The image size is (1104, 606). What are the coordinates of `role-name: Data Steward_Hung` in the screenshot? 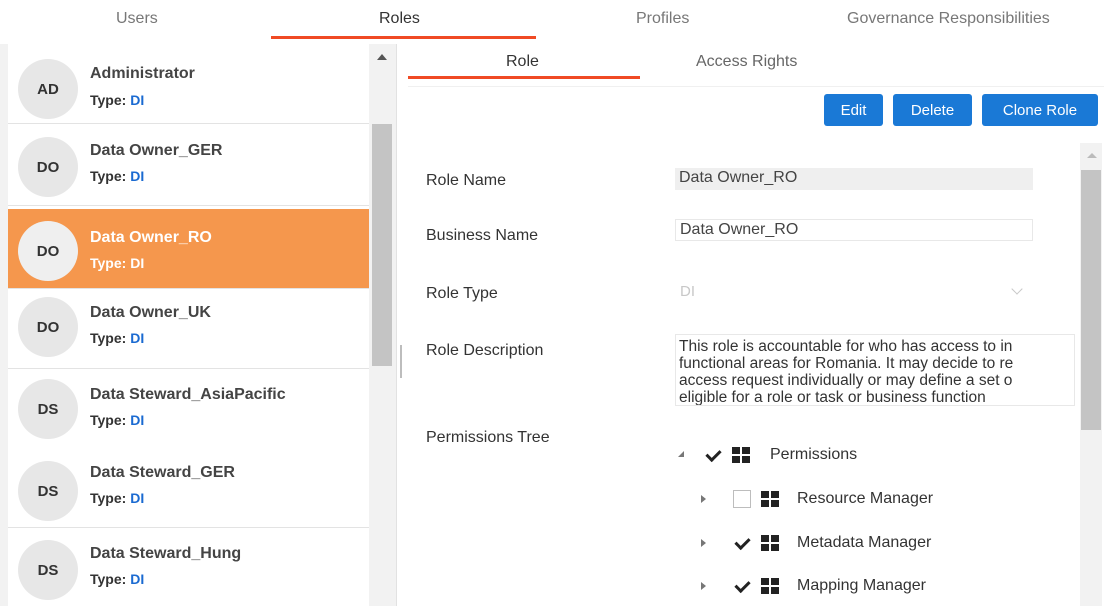 It's located at (166, 553).